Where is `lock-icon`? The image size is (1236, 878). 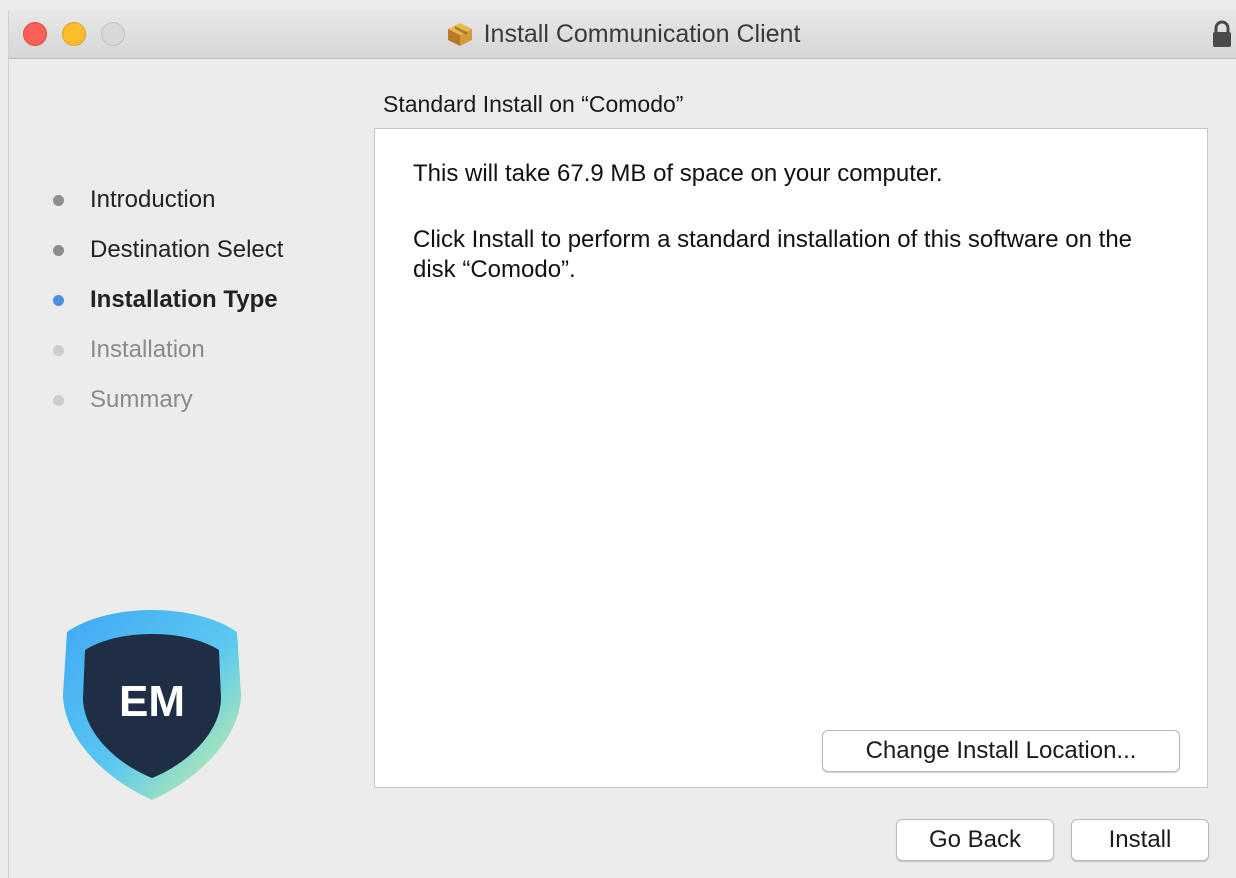
lock-icon is located at coordinates (1222, 34).